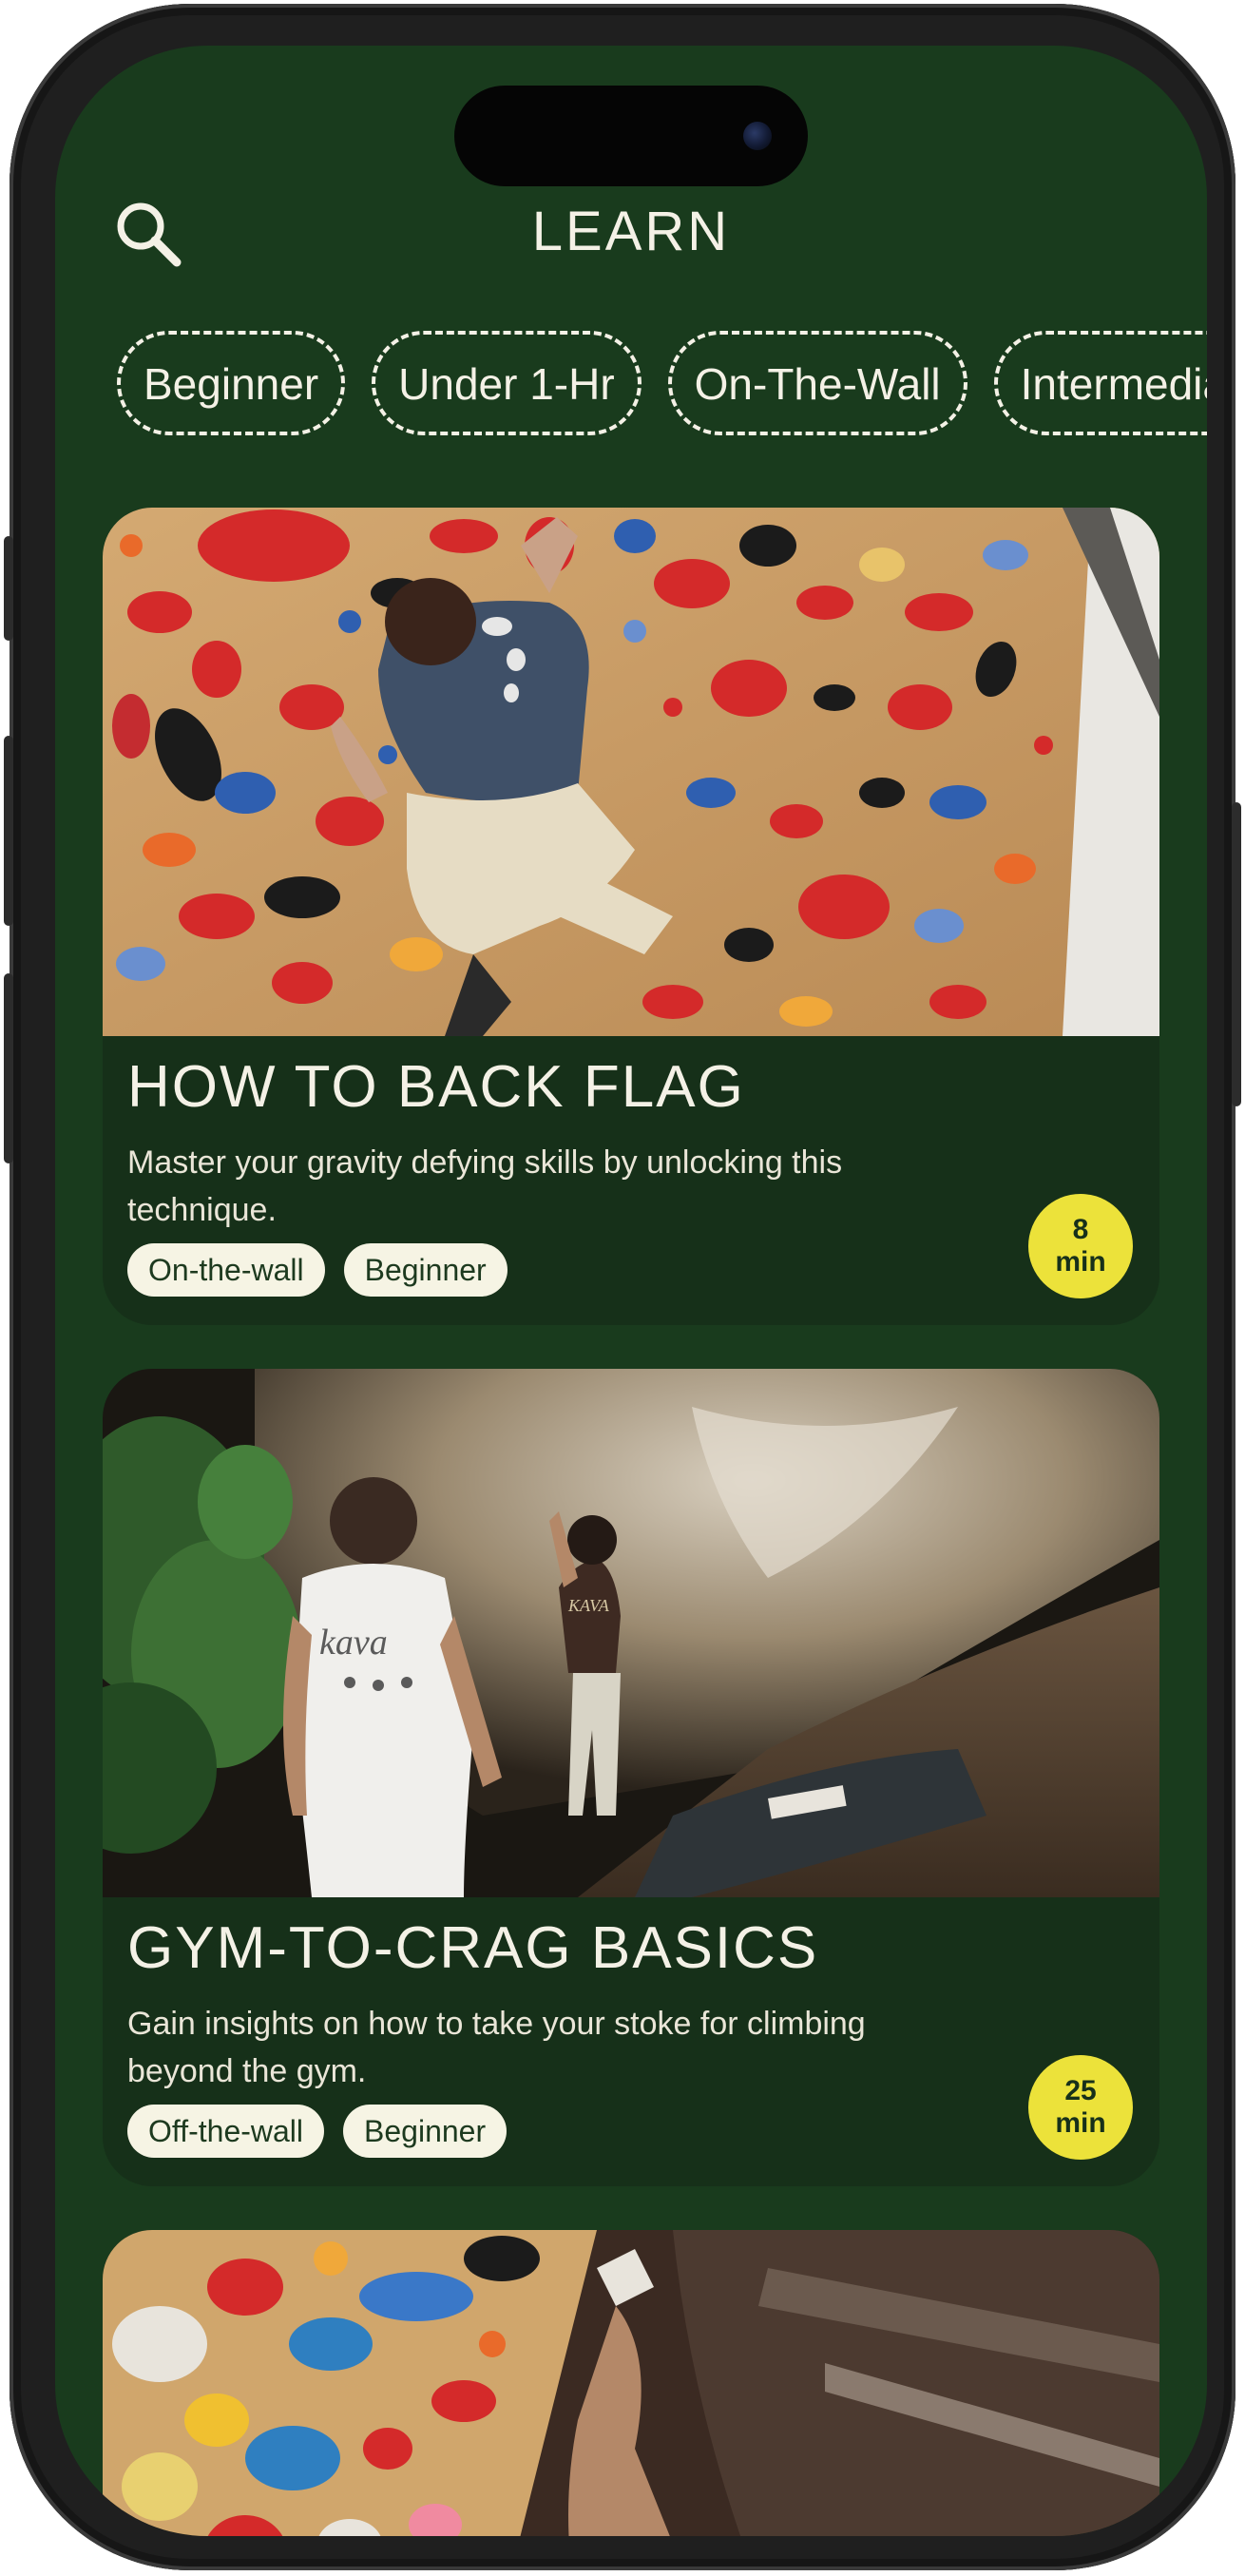 This screenshot has width=1245, height=2576. I want to click on app-header: LEARN, so click(631, 231).